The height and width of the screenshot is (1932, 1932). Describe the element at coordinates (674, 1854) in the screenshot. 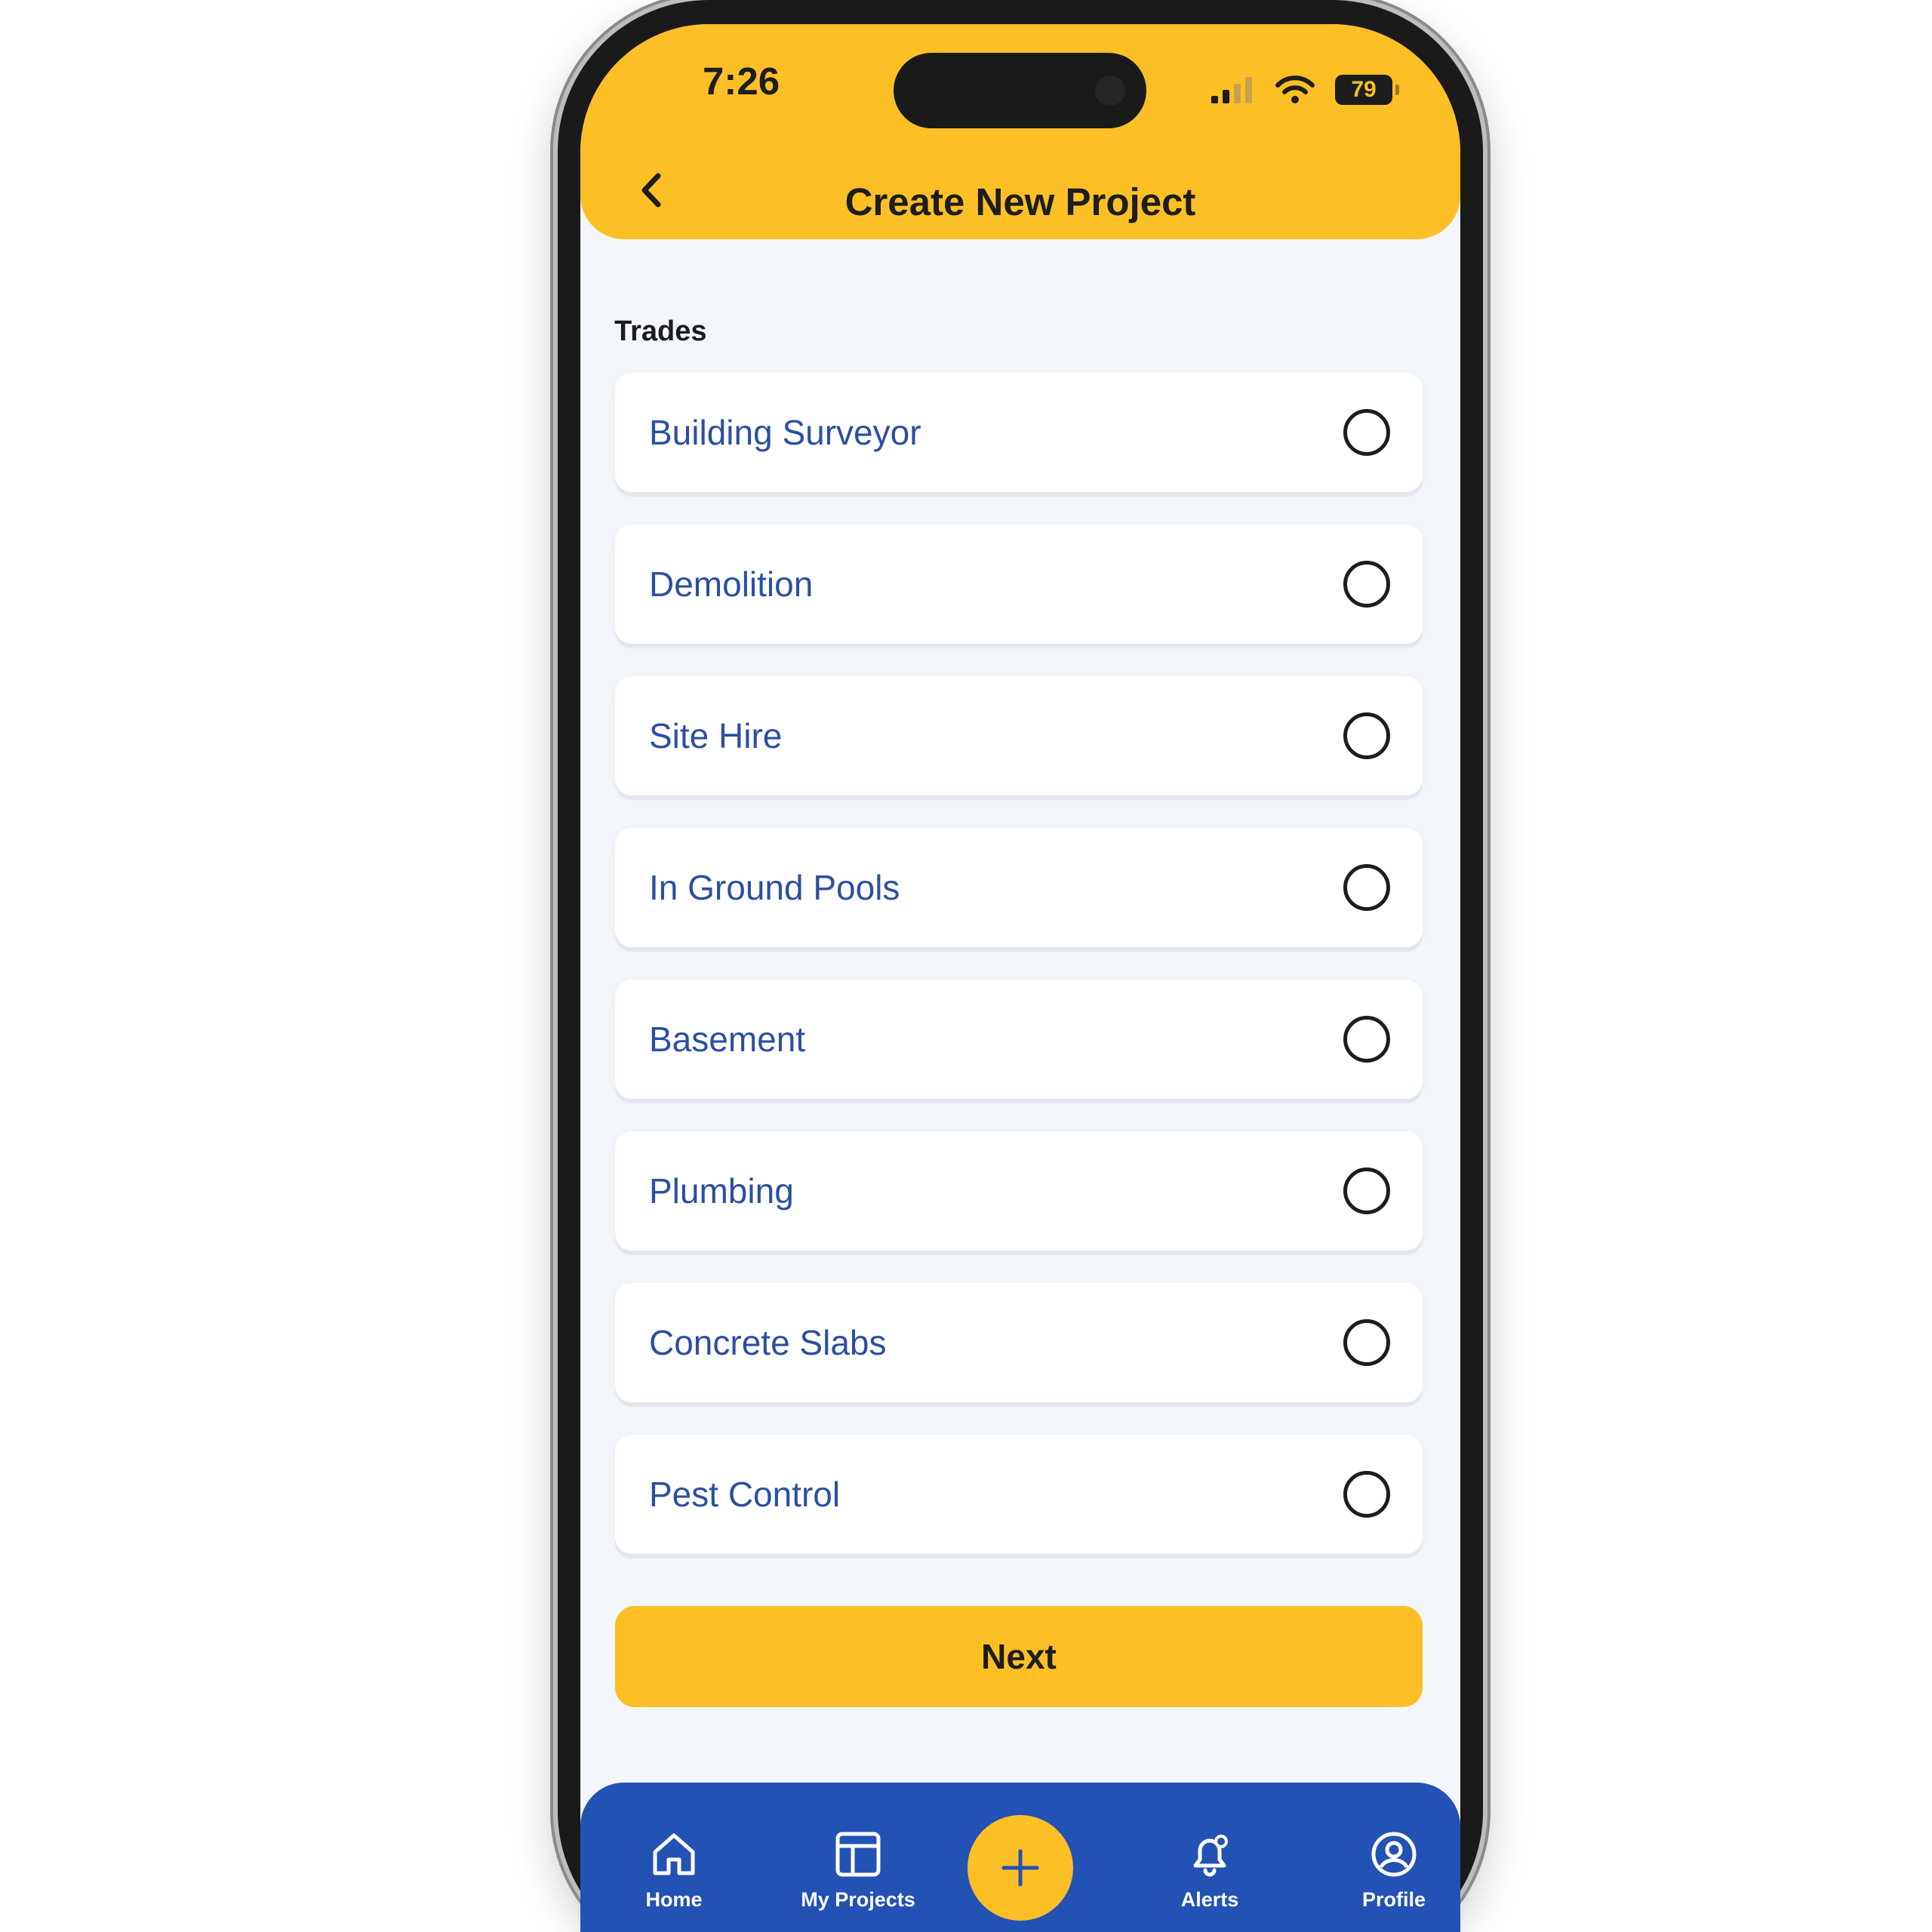

I see `home-icon` at that location.